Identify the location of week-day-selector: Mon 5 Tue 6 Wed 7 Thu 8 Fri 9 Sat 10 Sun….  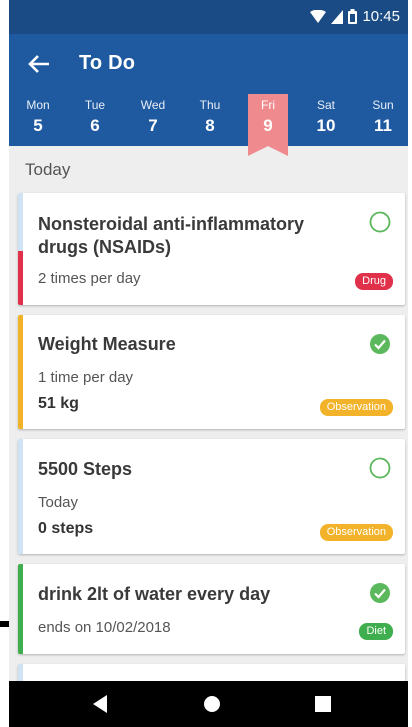
(208, 125).